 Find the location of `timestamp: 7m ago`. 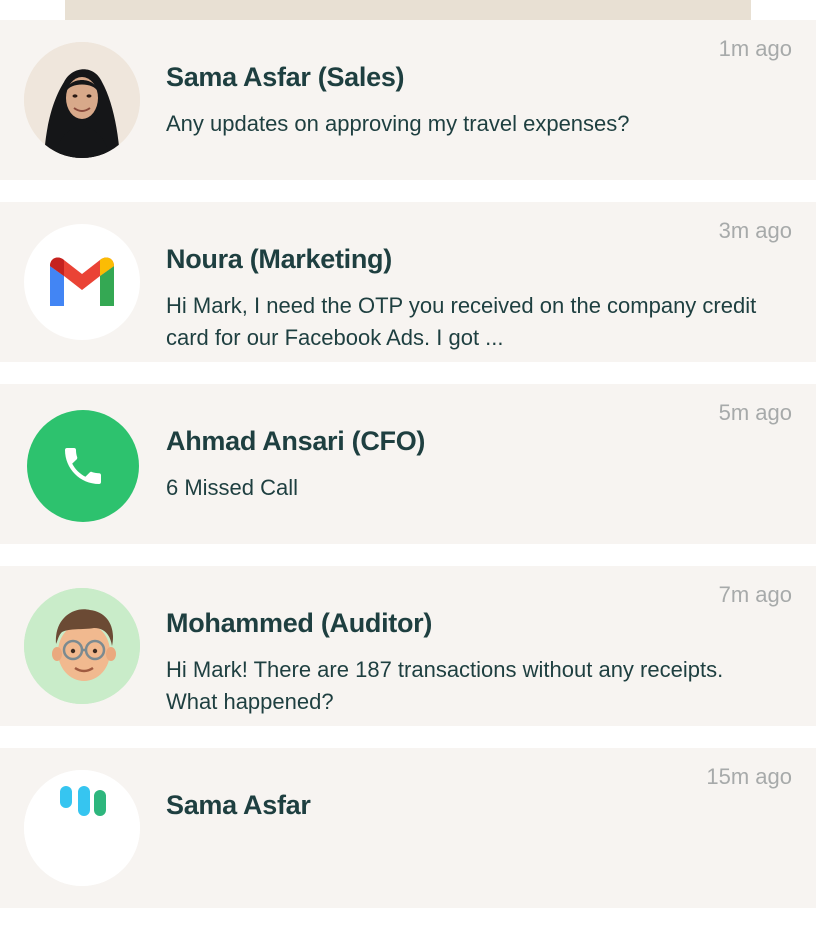

timestamp: 7m ago is located at coordinates (755, 594).